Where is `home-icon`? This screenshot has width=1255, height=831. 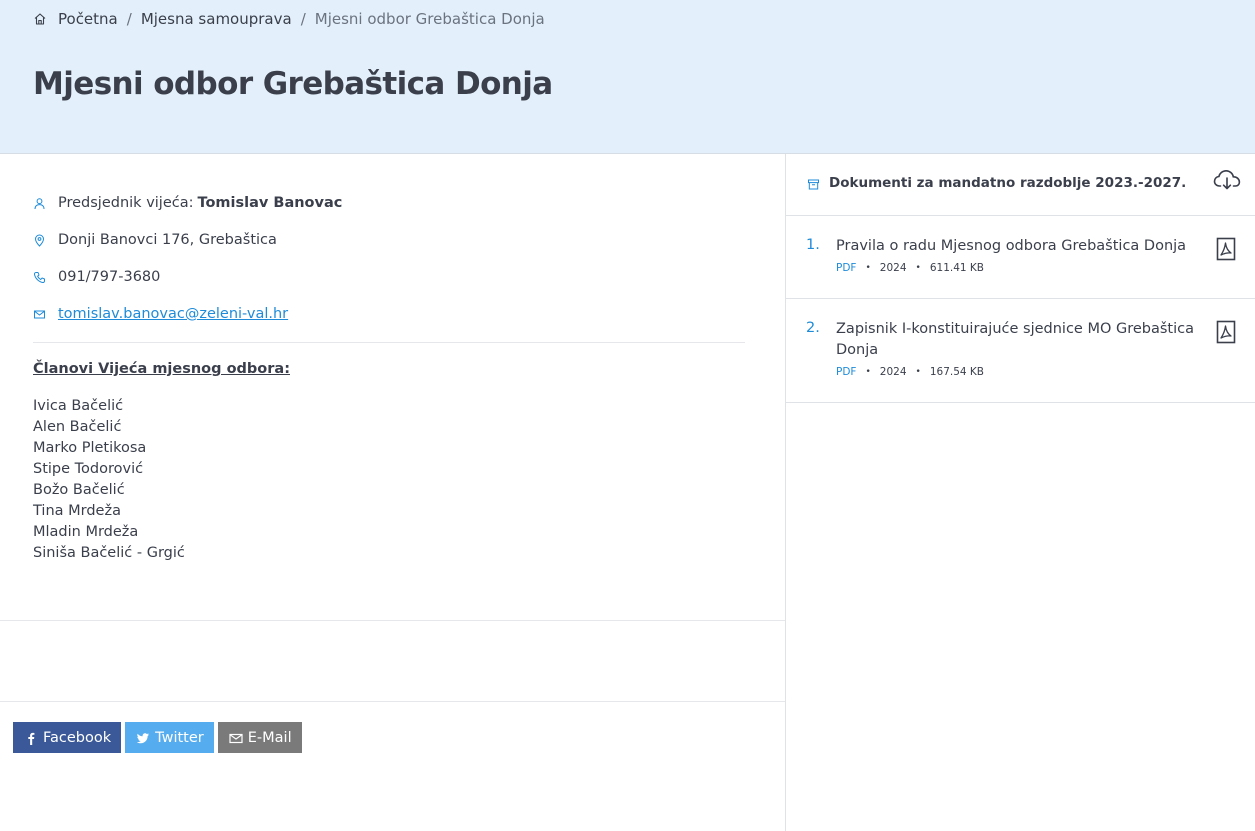
home-icon is located at coordinates (40, 19).